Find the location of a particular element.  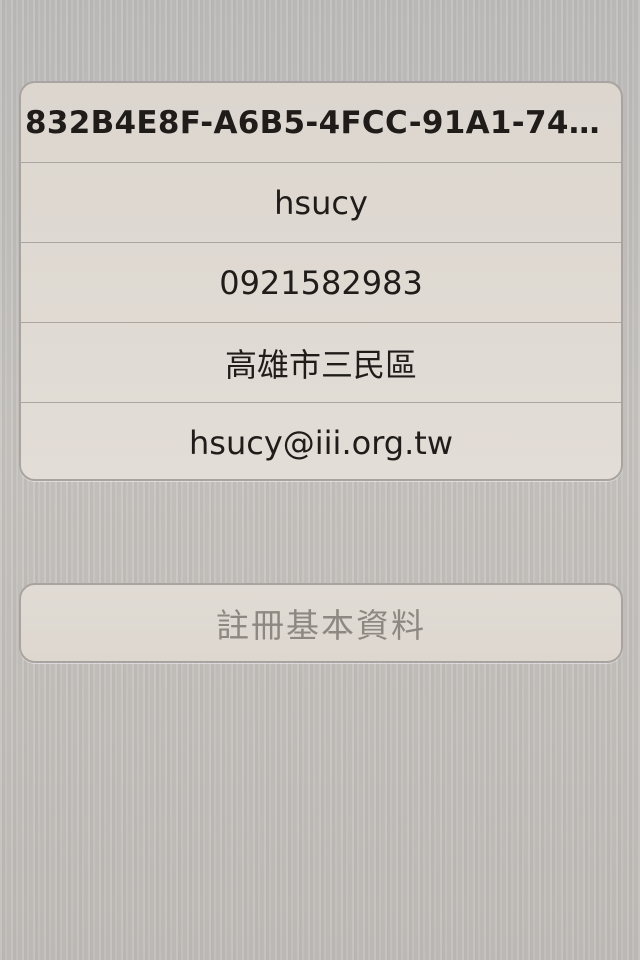

register-profile-button: 註冊基本資料 is located at coordinates (321, 623).